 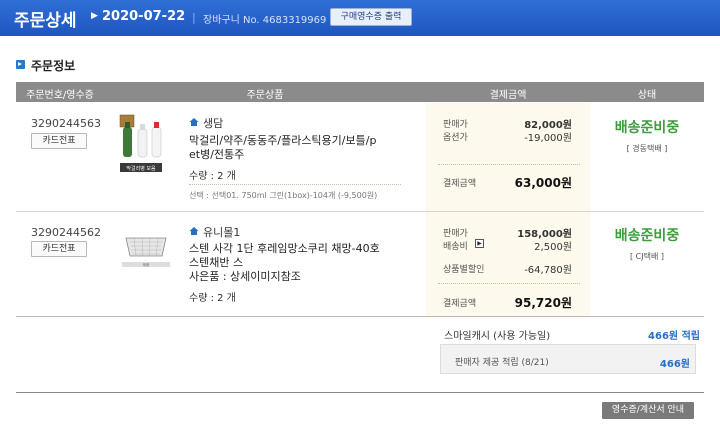 I want to click on chevron-right-icon: ▶, so click(x=94, y=16).